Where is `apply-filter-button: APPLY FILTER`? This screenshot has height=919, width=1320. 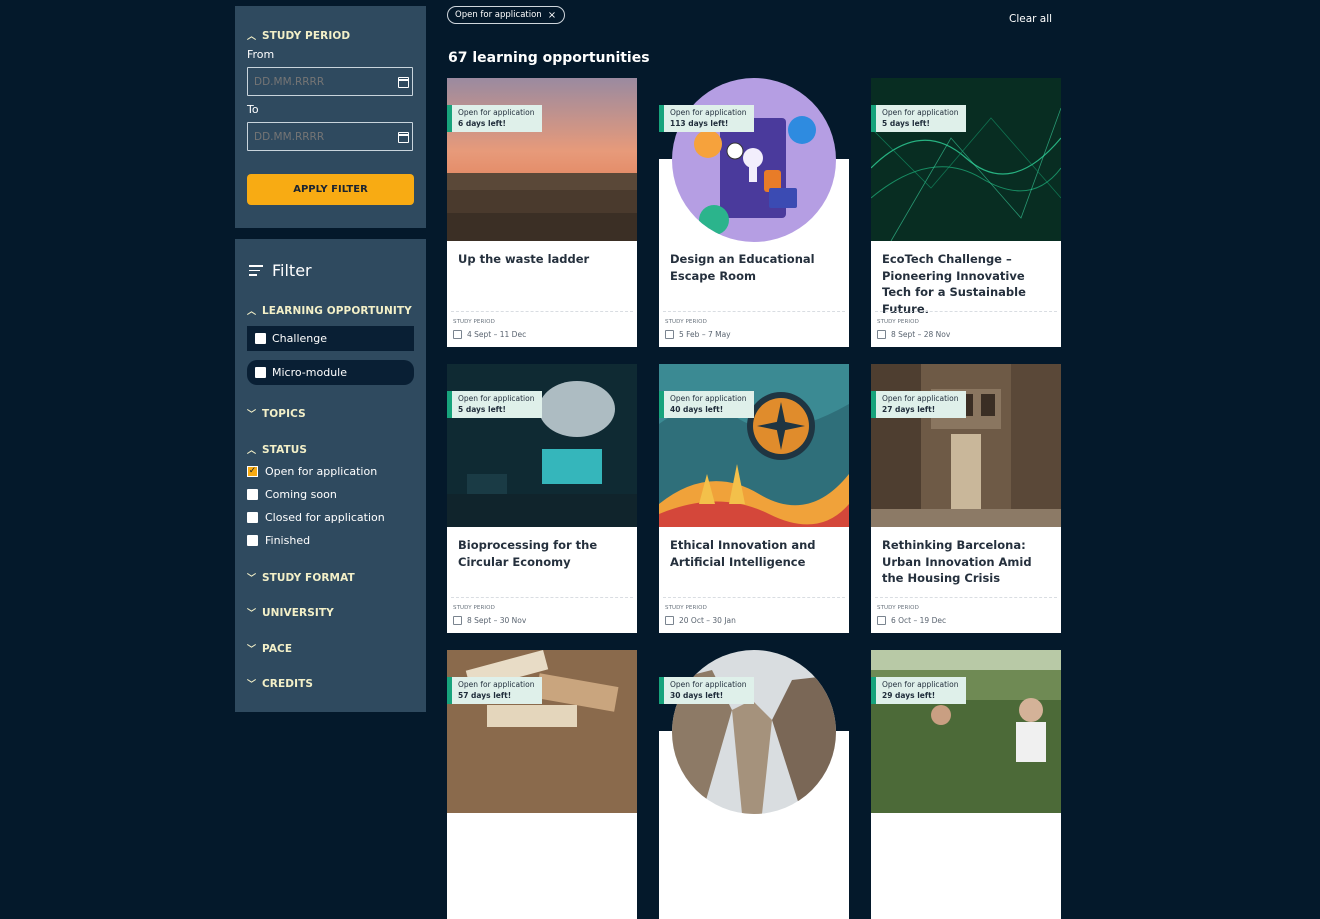 apply-filter-button: APPLY FILTER is located at coordinates (330, 189).